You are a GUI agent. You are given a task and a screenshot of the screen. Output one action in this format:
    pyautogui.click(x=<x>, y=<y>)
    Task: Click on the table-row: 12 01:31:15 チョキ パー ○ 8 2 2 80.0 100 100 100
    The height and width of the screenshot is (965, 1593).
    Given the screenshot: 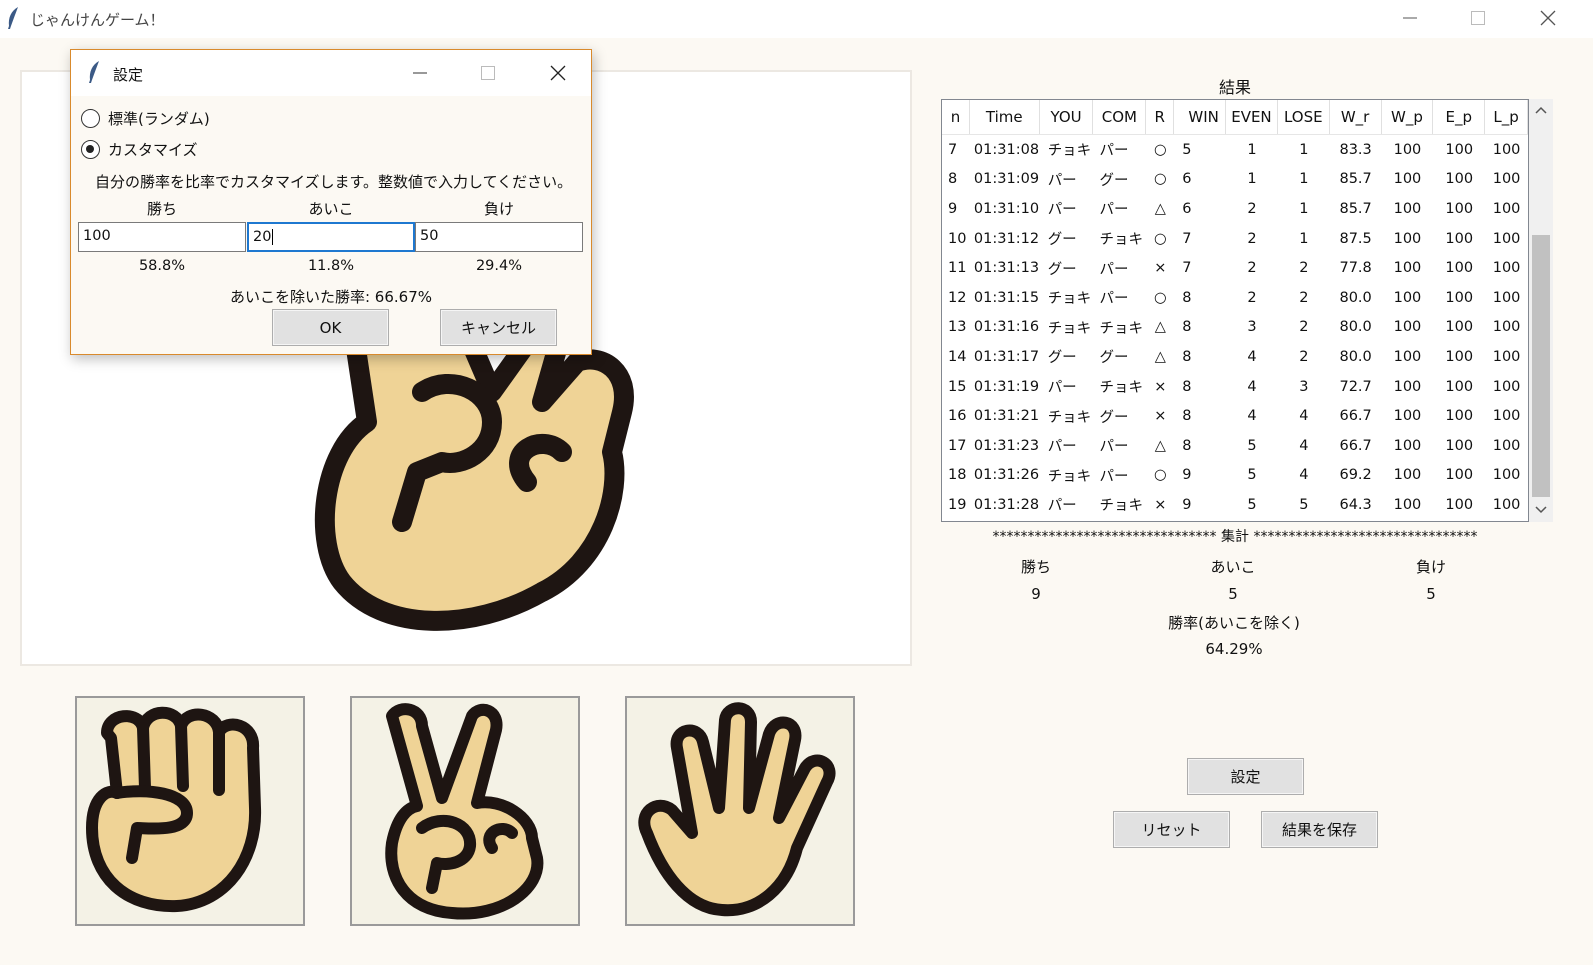 What is the action you would take?
    pyautogui.click(x=1235, y=298)
    